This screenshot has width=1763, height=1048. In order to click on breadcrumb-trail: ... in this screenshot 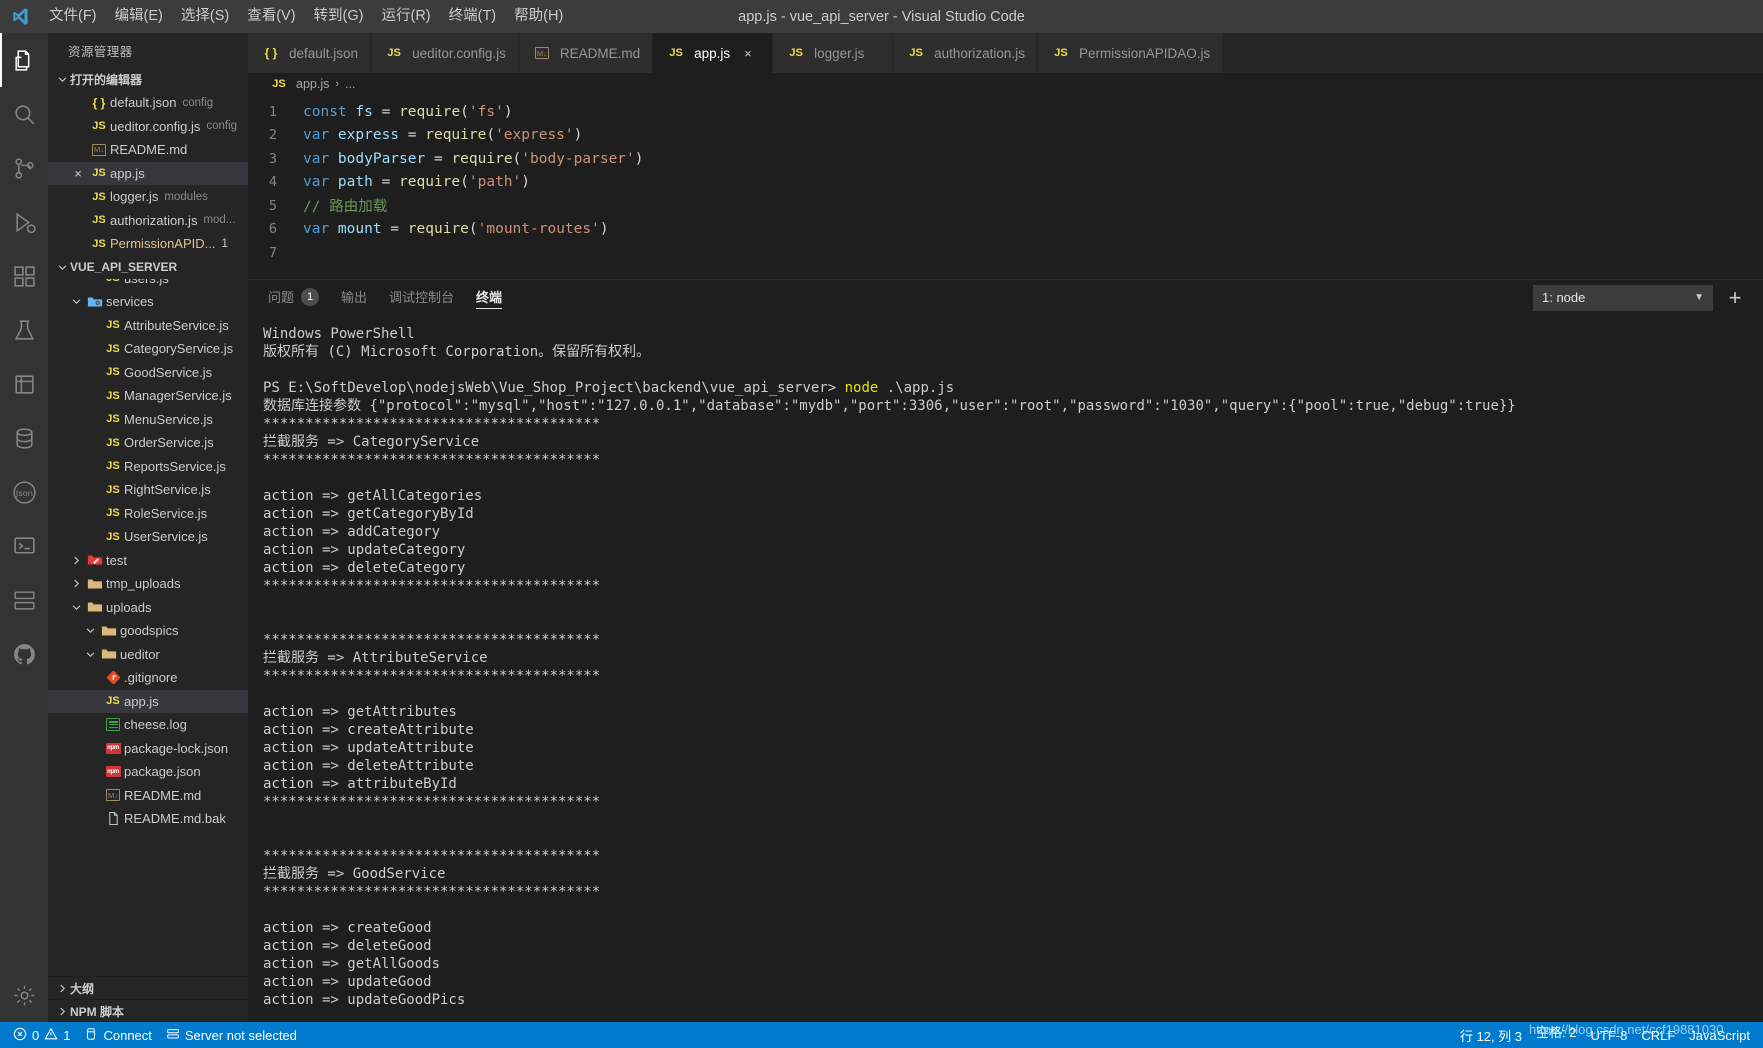, I will do `click(350, 84)`.